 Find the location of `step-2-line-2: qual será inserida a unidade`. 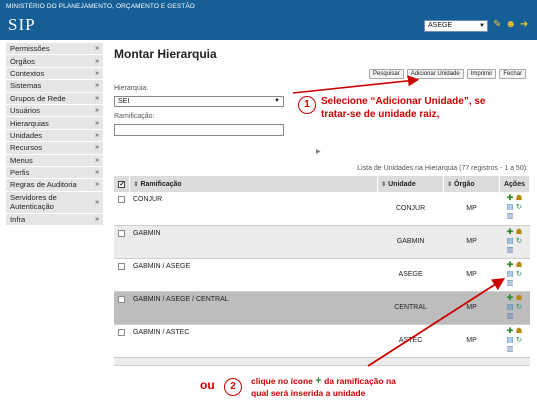

step-2-line-2: qual será inserida a unidade is located at coordinates (308, 393).